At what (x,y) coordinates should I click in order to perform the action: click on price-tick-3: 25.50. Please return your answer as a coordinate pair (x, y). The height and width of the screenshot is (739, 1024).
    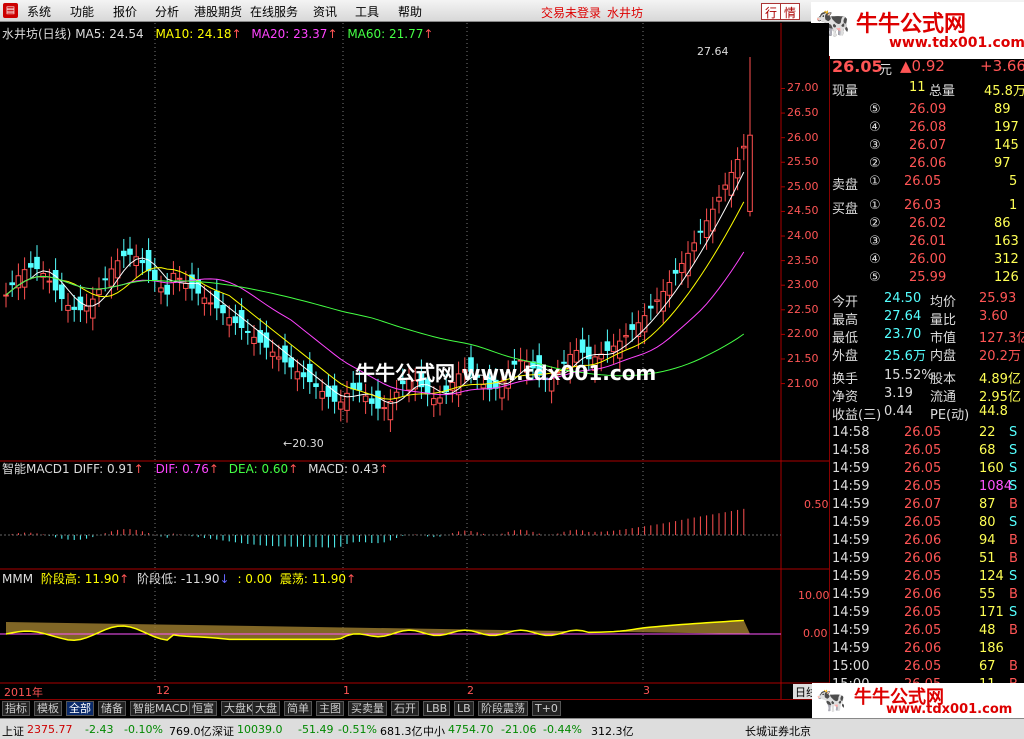
    Looking at the image, I should click on (803, 162).